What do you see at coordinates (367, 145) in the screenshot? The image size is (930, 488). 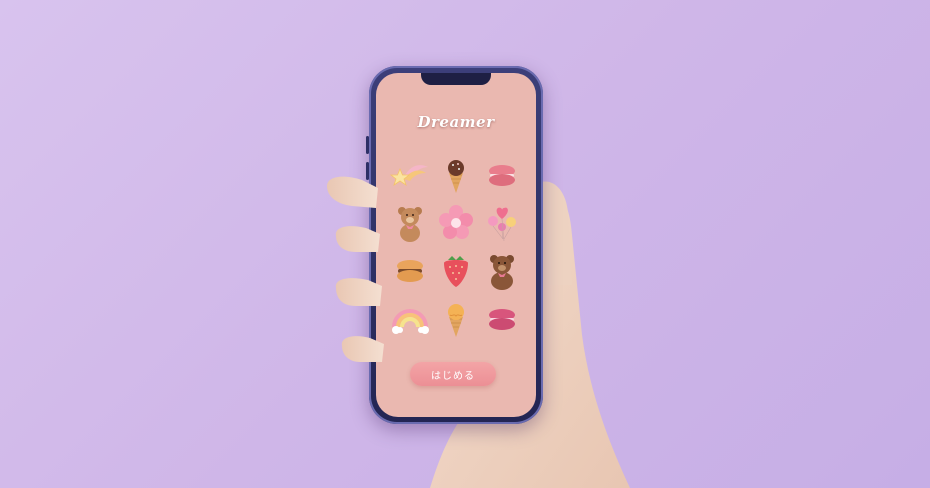 I see `volume-up-button` at bounding box center [367, 145].